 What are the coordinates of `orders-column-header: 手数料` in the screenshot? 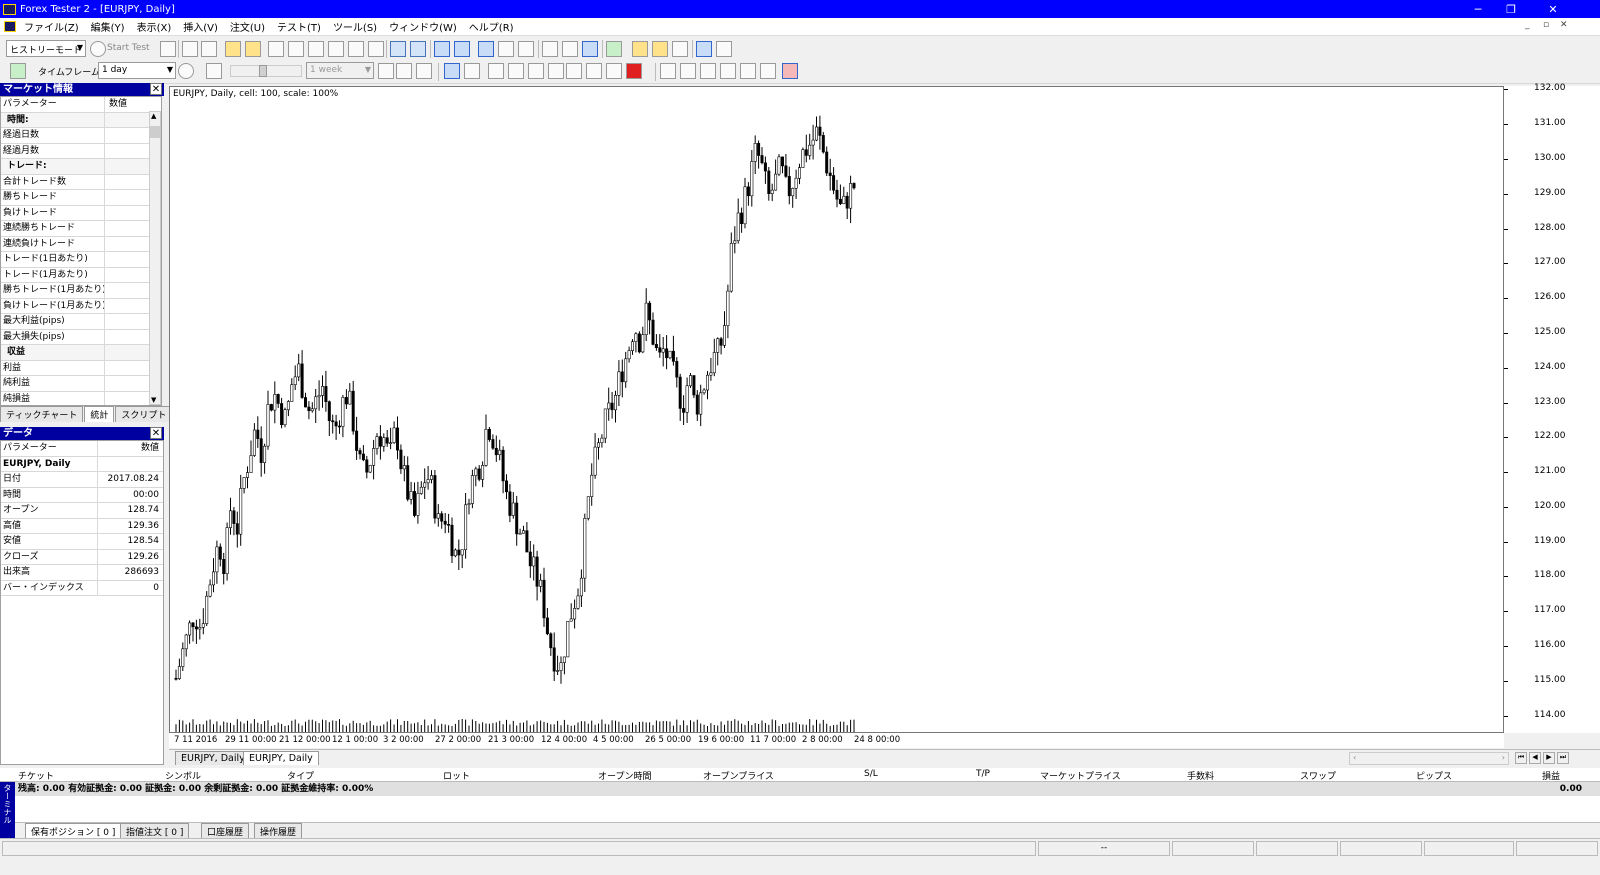 It's located at (1200, 775).